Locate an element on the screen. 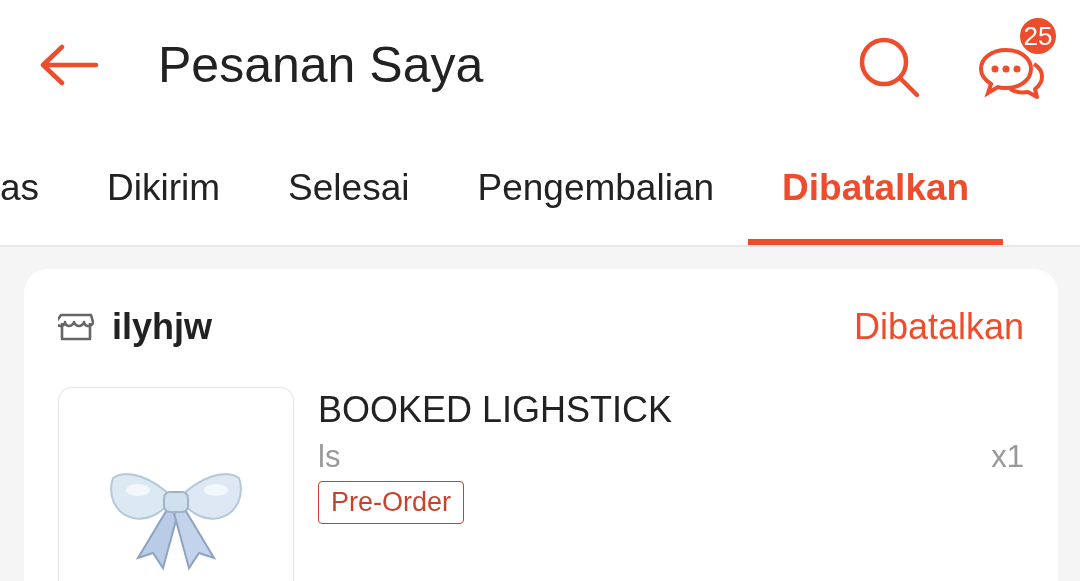 The width and height of the screenshot is (1080, 581). product-name: BOOKED LIGHSTICK is located at coordinates (496, 410).